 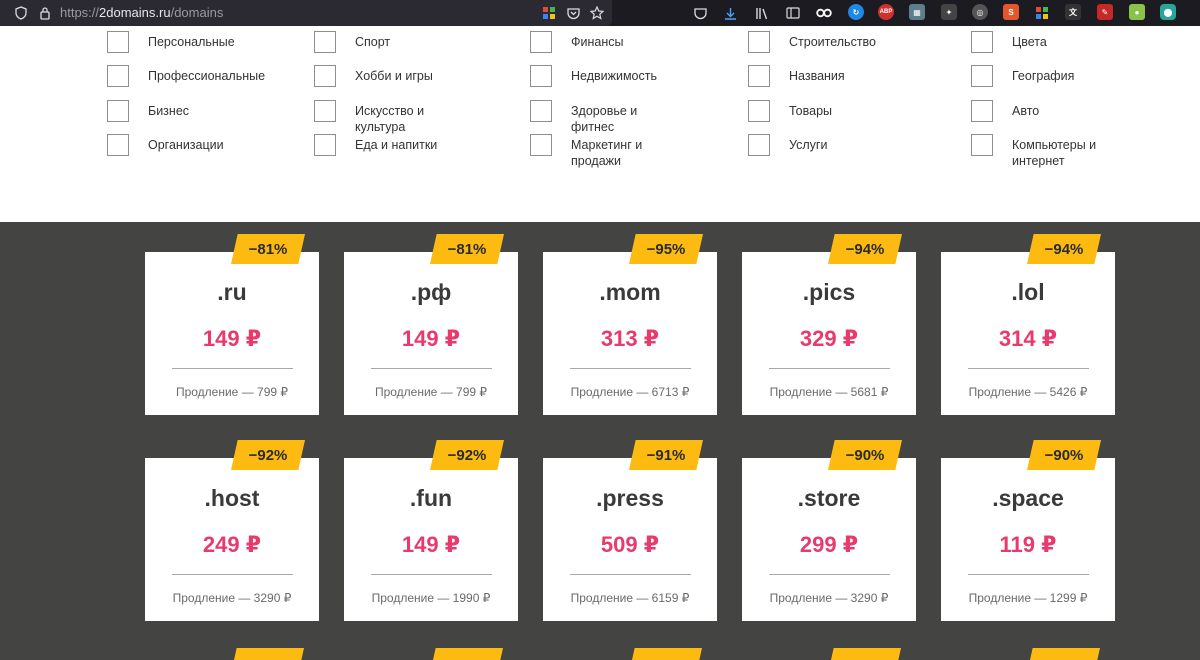 I want to click on renewal-price: Продление — 6713 ₽, so click(x=630, y=392).